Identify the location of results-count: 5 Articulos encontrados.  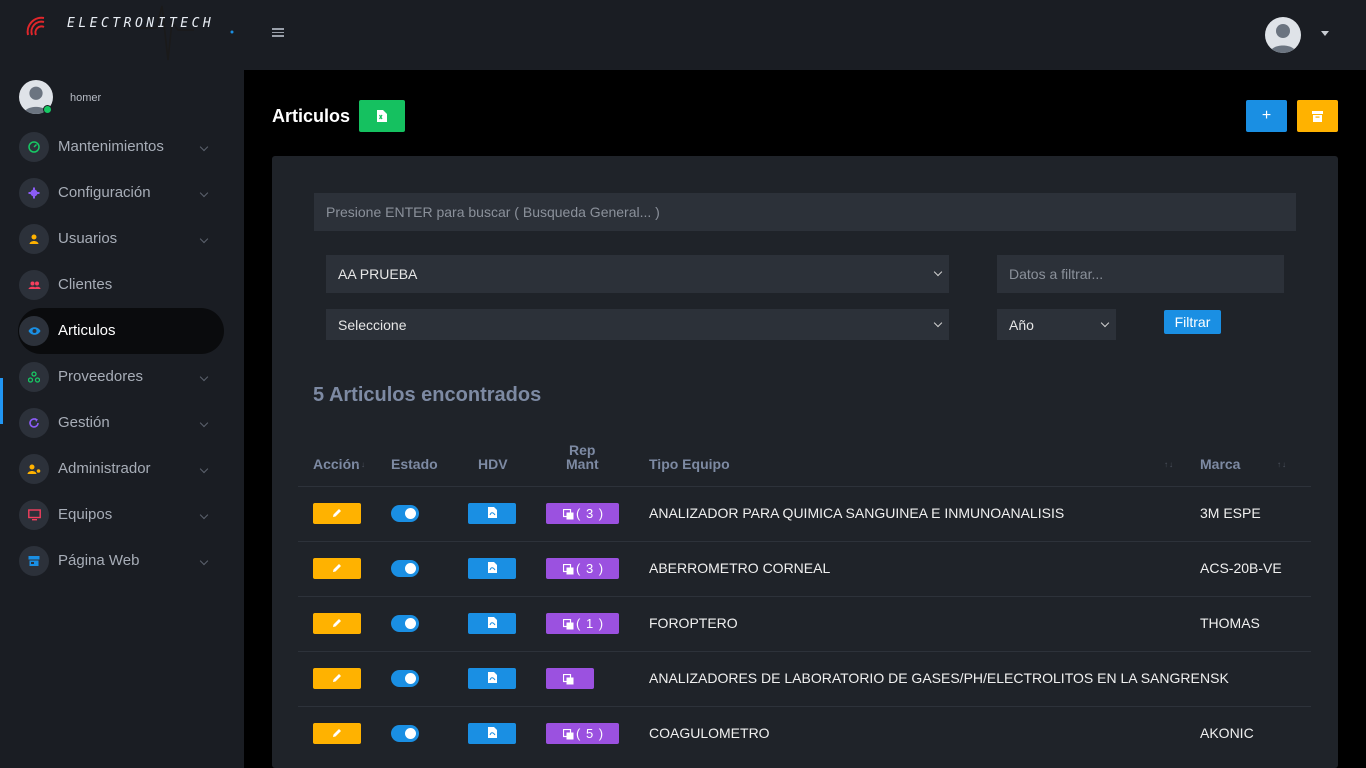
(427, 395).